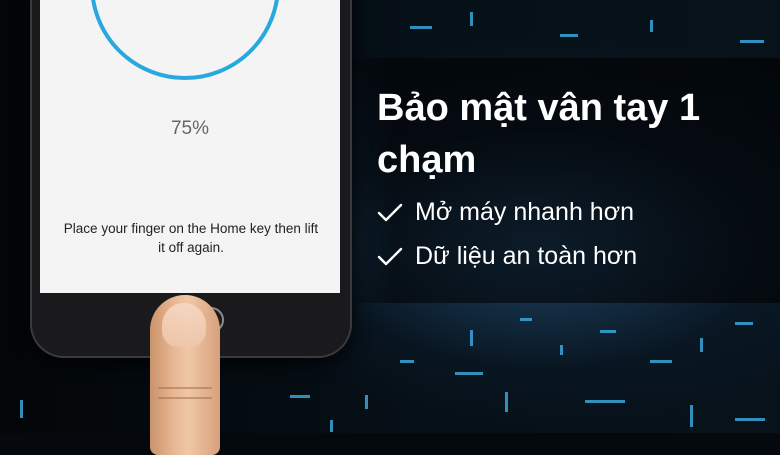  I want to click on feature-label: Mở máy nhanh hơn, so click(525, 212).